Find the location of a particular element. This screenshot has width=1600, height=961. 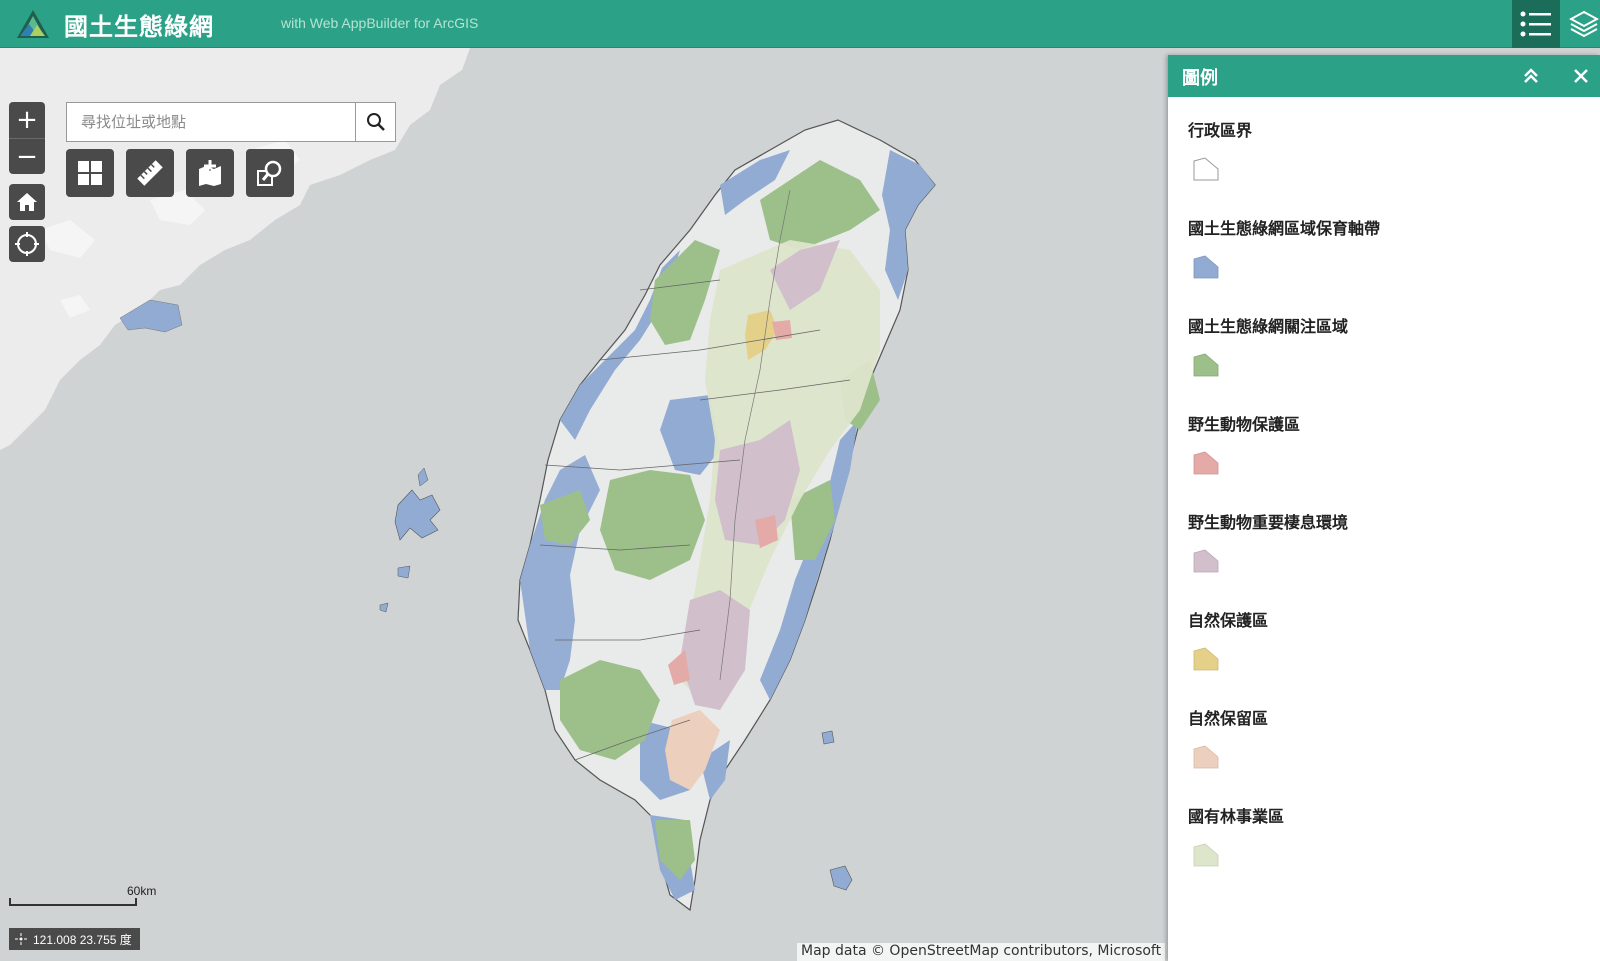

close-icon is located at coordinates (1581, 76).